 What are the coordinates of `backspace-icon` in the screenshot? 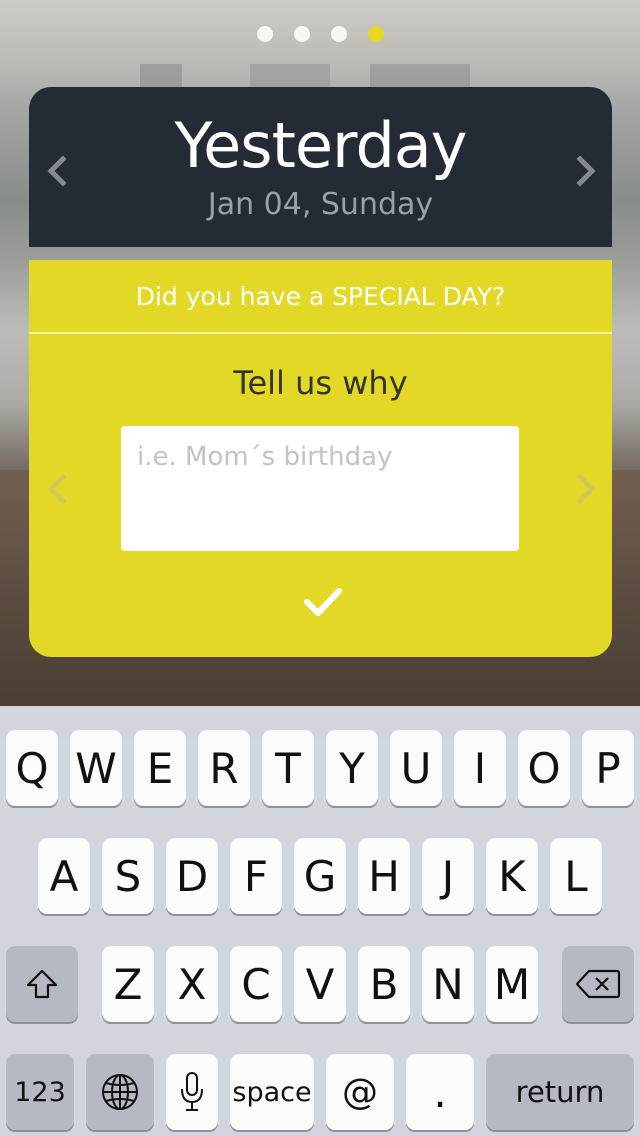 It's located at (598, 984).